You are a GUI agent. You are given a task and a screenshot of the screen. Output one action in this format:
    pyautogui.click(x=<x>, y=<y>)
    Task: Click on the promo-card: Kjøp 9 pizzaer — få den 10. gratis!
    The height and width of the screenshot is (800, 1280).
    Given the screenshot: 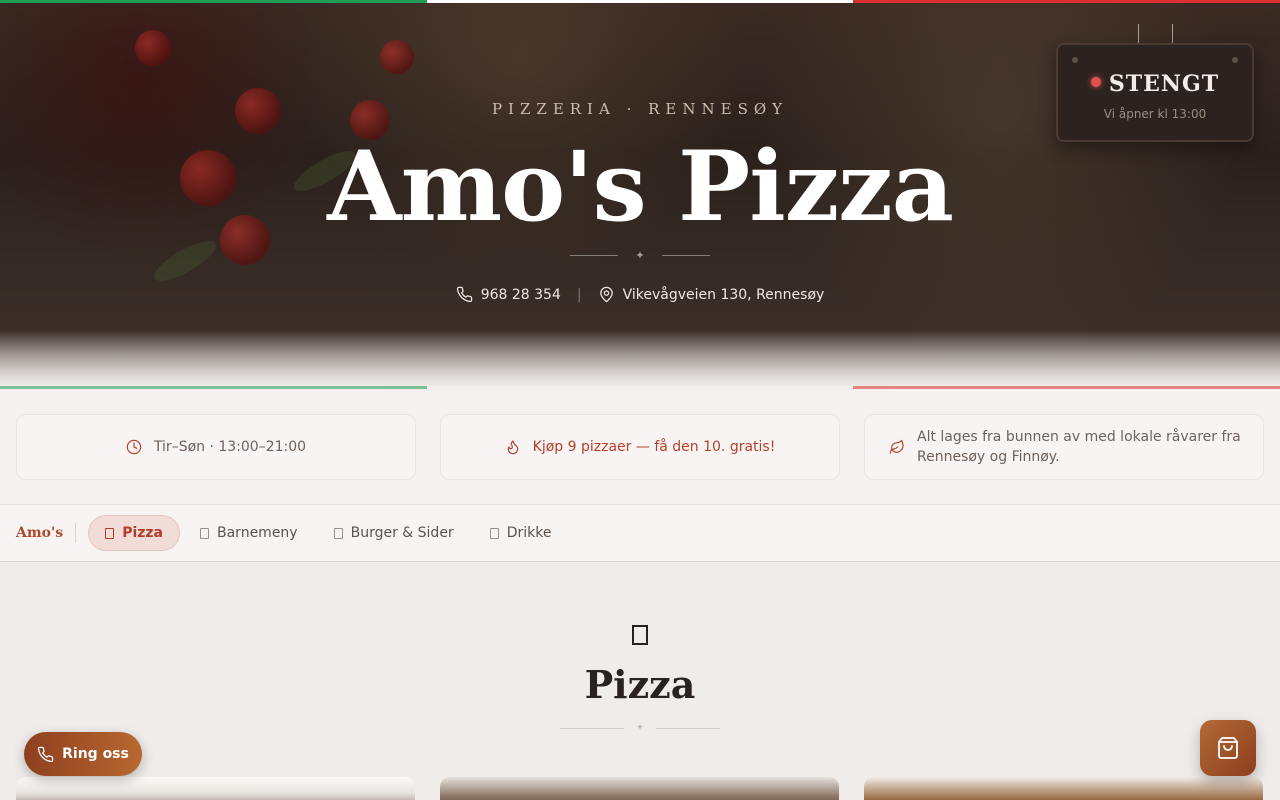 What is the action you would take?
    pyautogui.click(x=640, y=447)
    